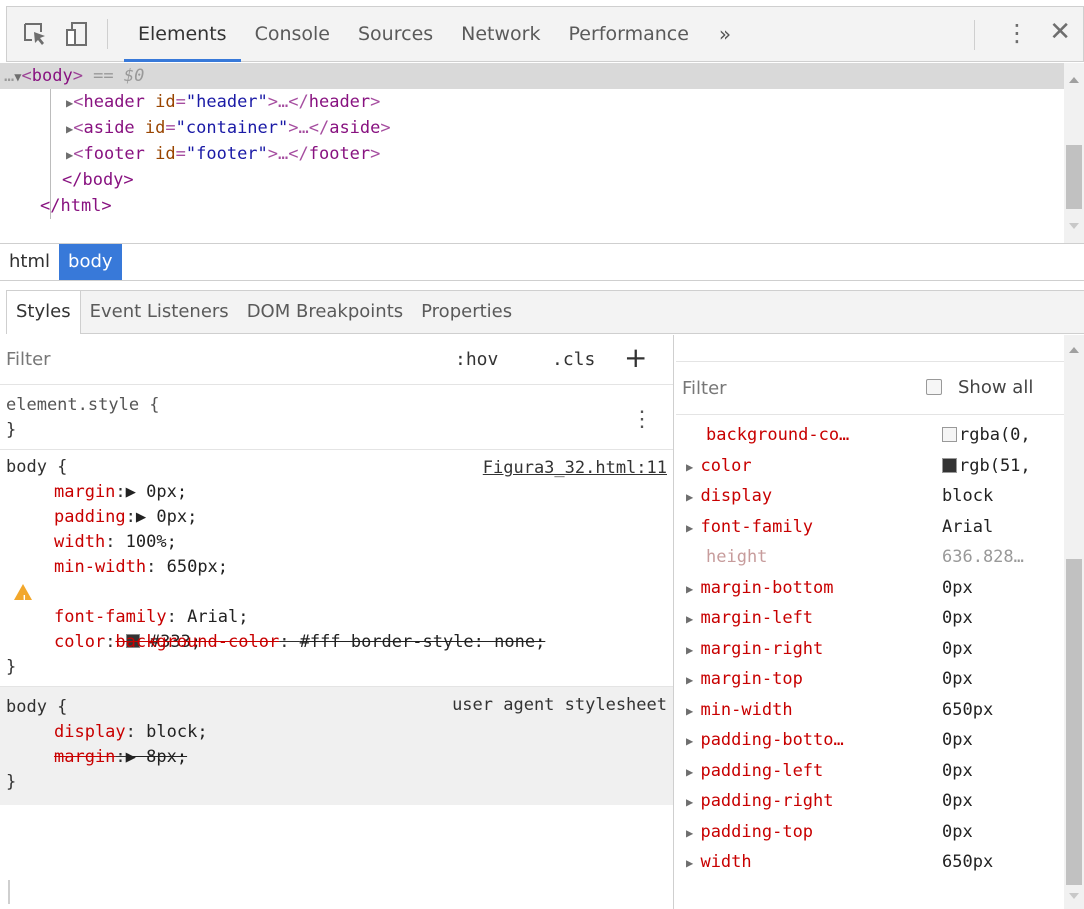 This screenshot has height=909, width=1084. I want to click on computed-row: ▶ min-width 650px, so click(870, 710).